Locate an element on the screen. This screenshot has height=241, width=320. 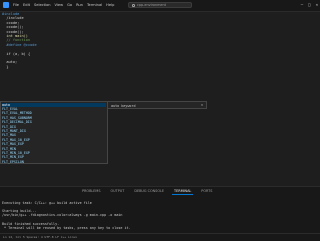
code-line: auto; is located at coordinates (10, 62).